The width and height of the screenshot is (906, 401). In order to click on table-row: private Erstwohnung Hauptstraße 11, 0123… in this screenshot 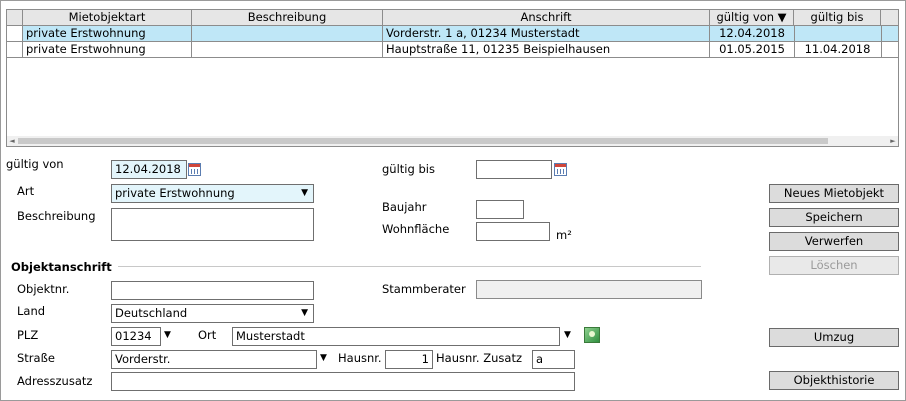, I will do `click(452, 50)`.